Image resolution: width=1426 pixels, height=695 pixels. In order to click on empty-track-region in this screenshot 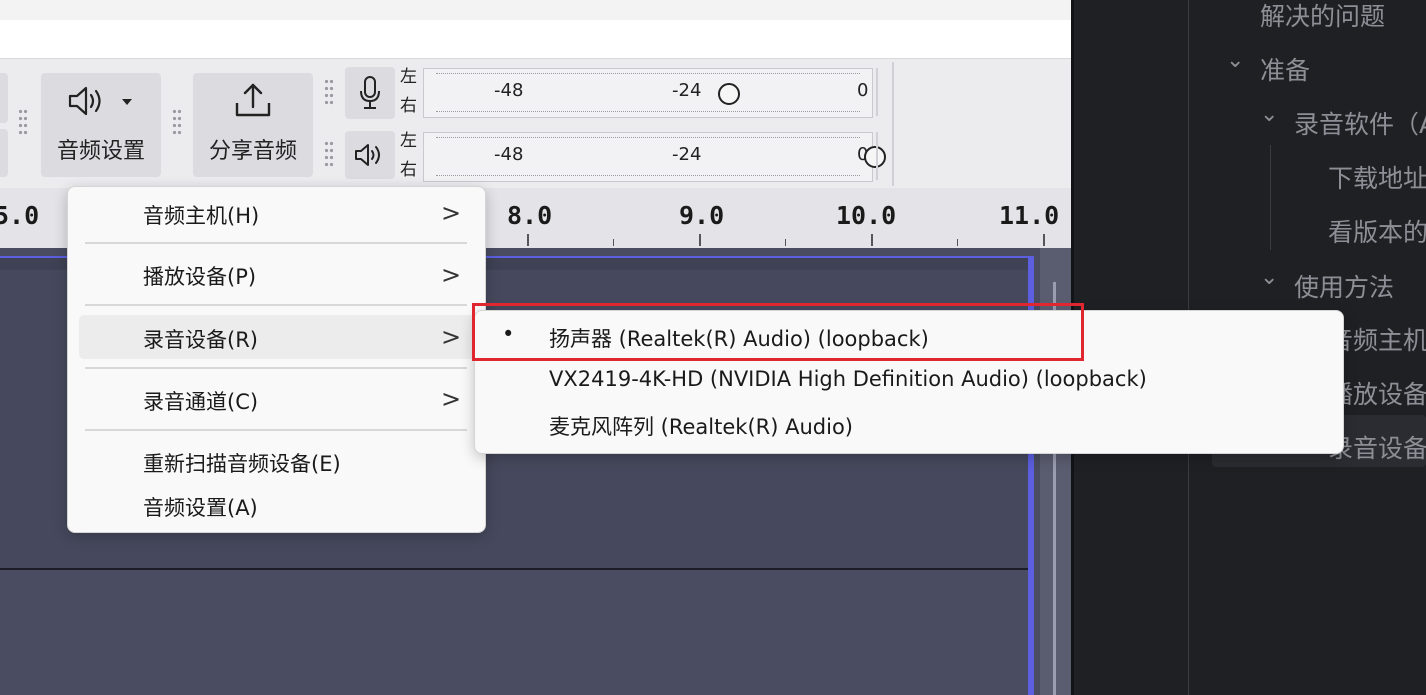, I will do `click(514, 632)`.